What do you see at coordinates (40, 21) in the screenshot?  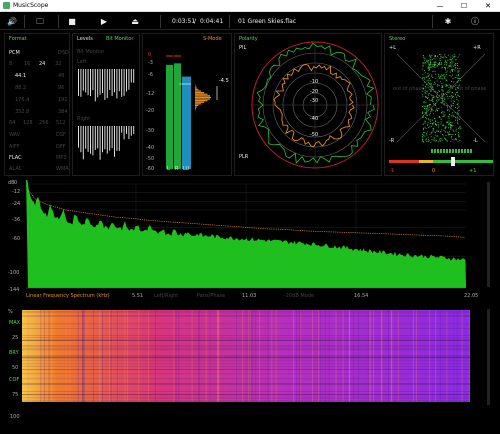 I see `folder-icon: 🗀` at bounding box center [40, 21].